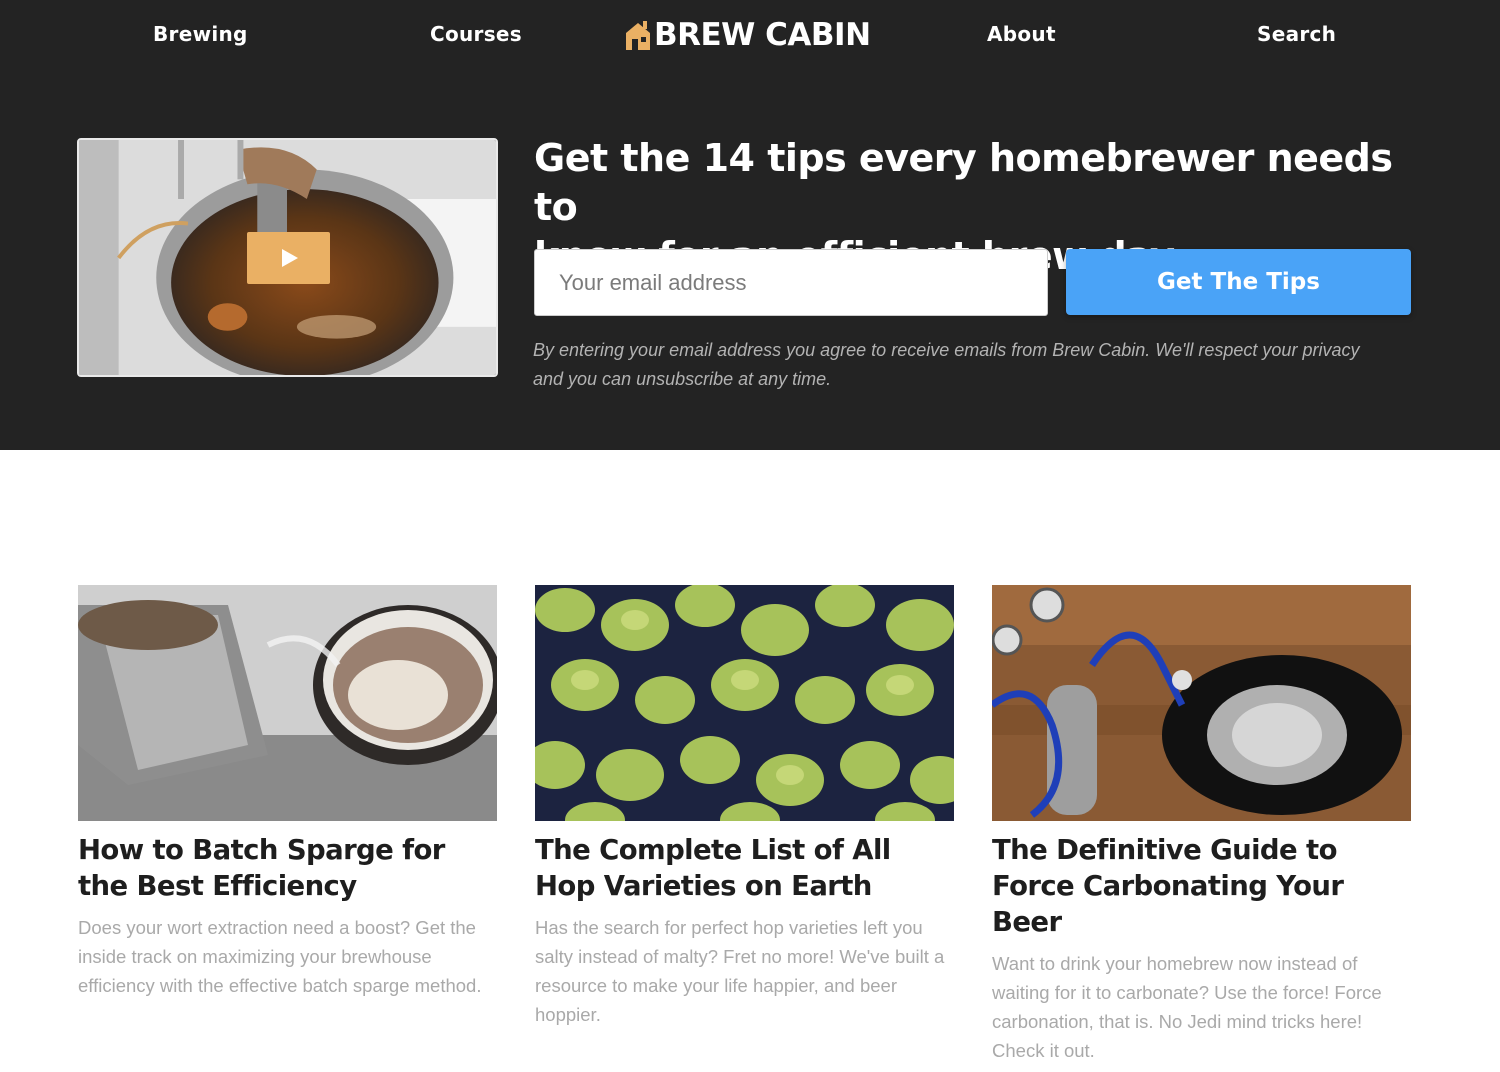  What do you see at coordinates (1201, 703) in the screenshot?
I see `keg-carbonation-image` at bounding box center [1201, 703].